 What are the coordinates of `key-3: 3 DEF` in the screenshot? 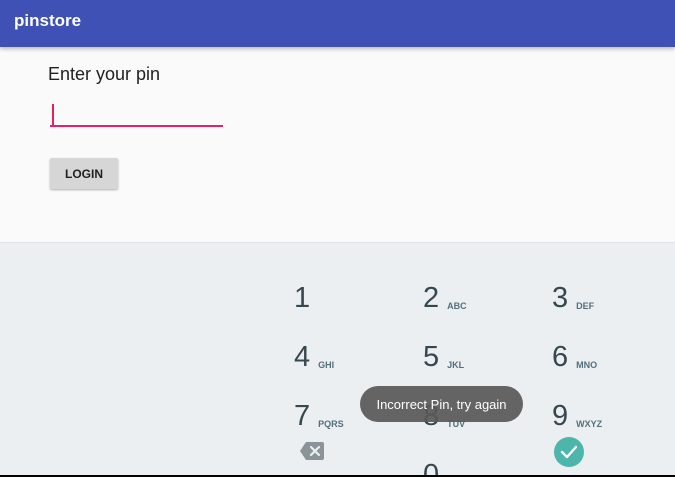 It's located at (607, 288).